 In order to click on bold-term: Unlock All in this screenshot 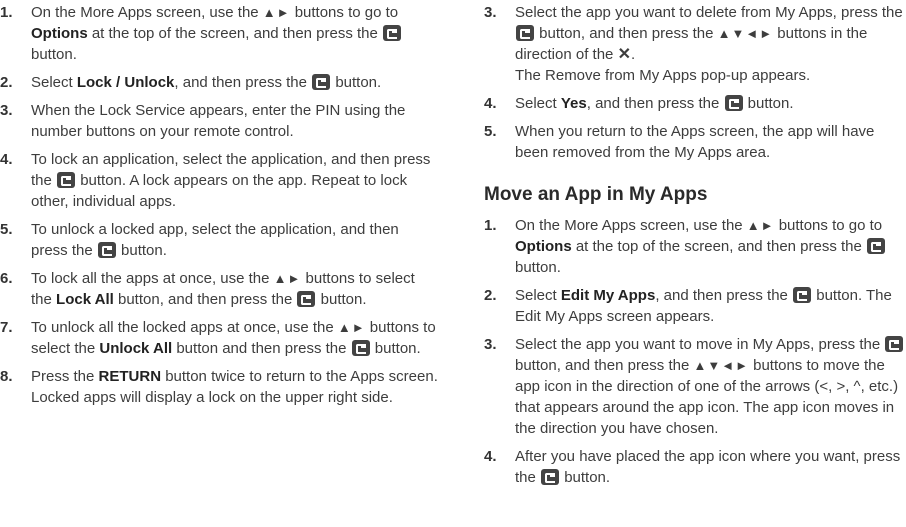, I will do `click(136, 348)`.